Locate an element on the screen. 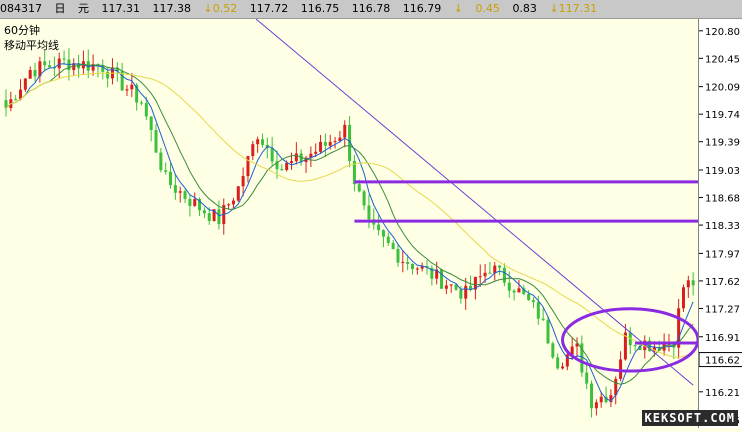  period-text: 60分钟 is located at coordinates (22, 30).